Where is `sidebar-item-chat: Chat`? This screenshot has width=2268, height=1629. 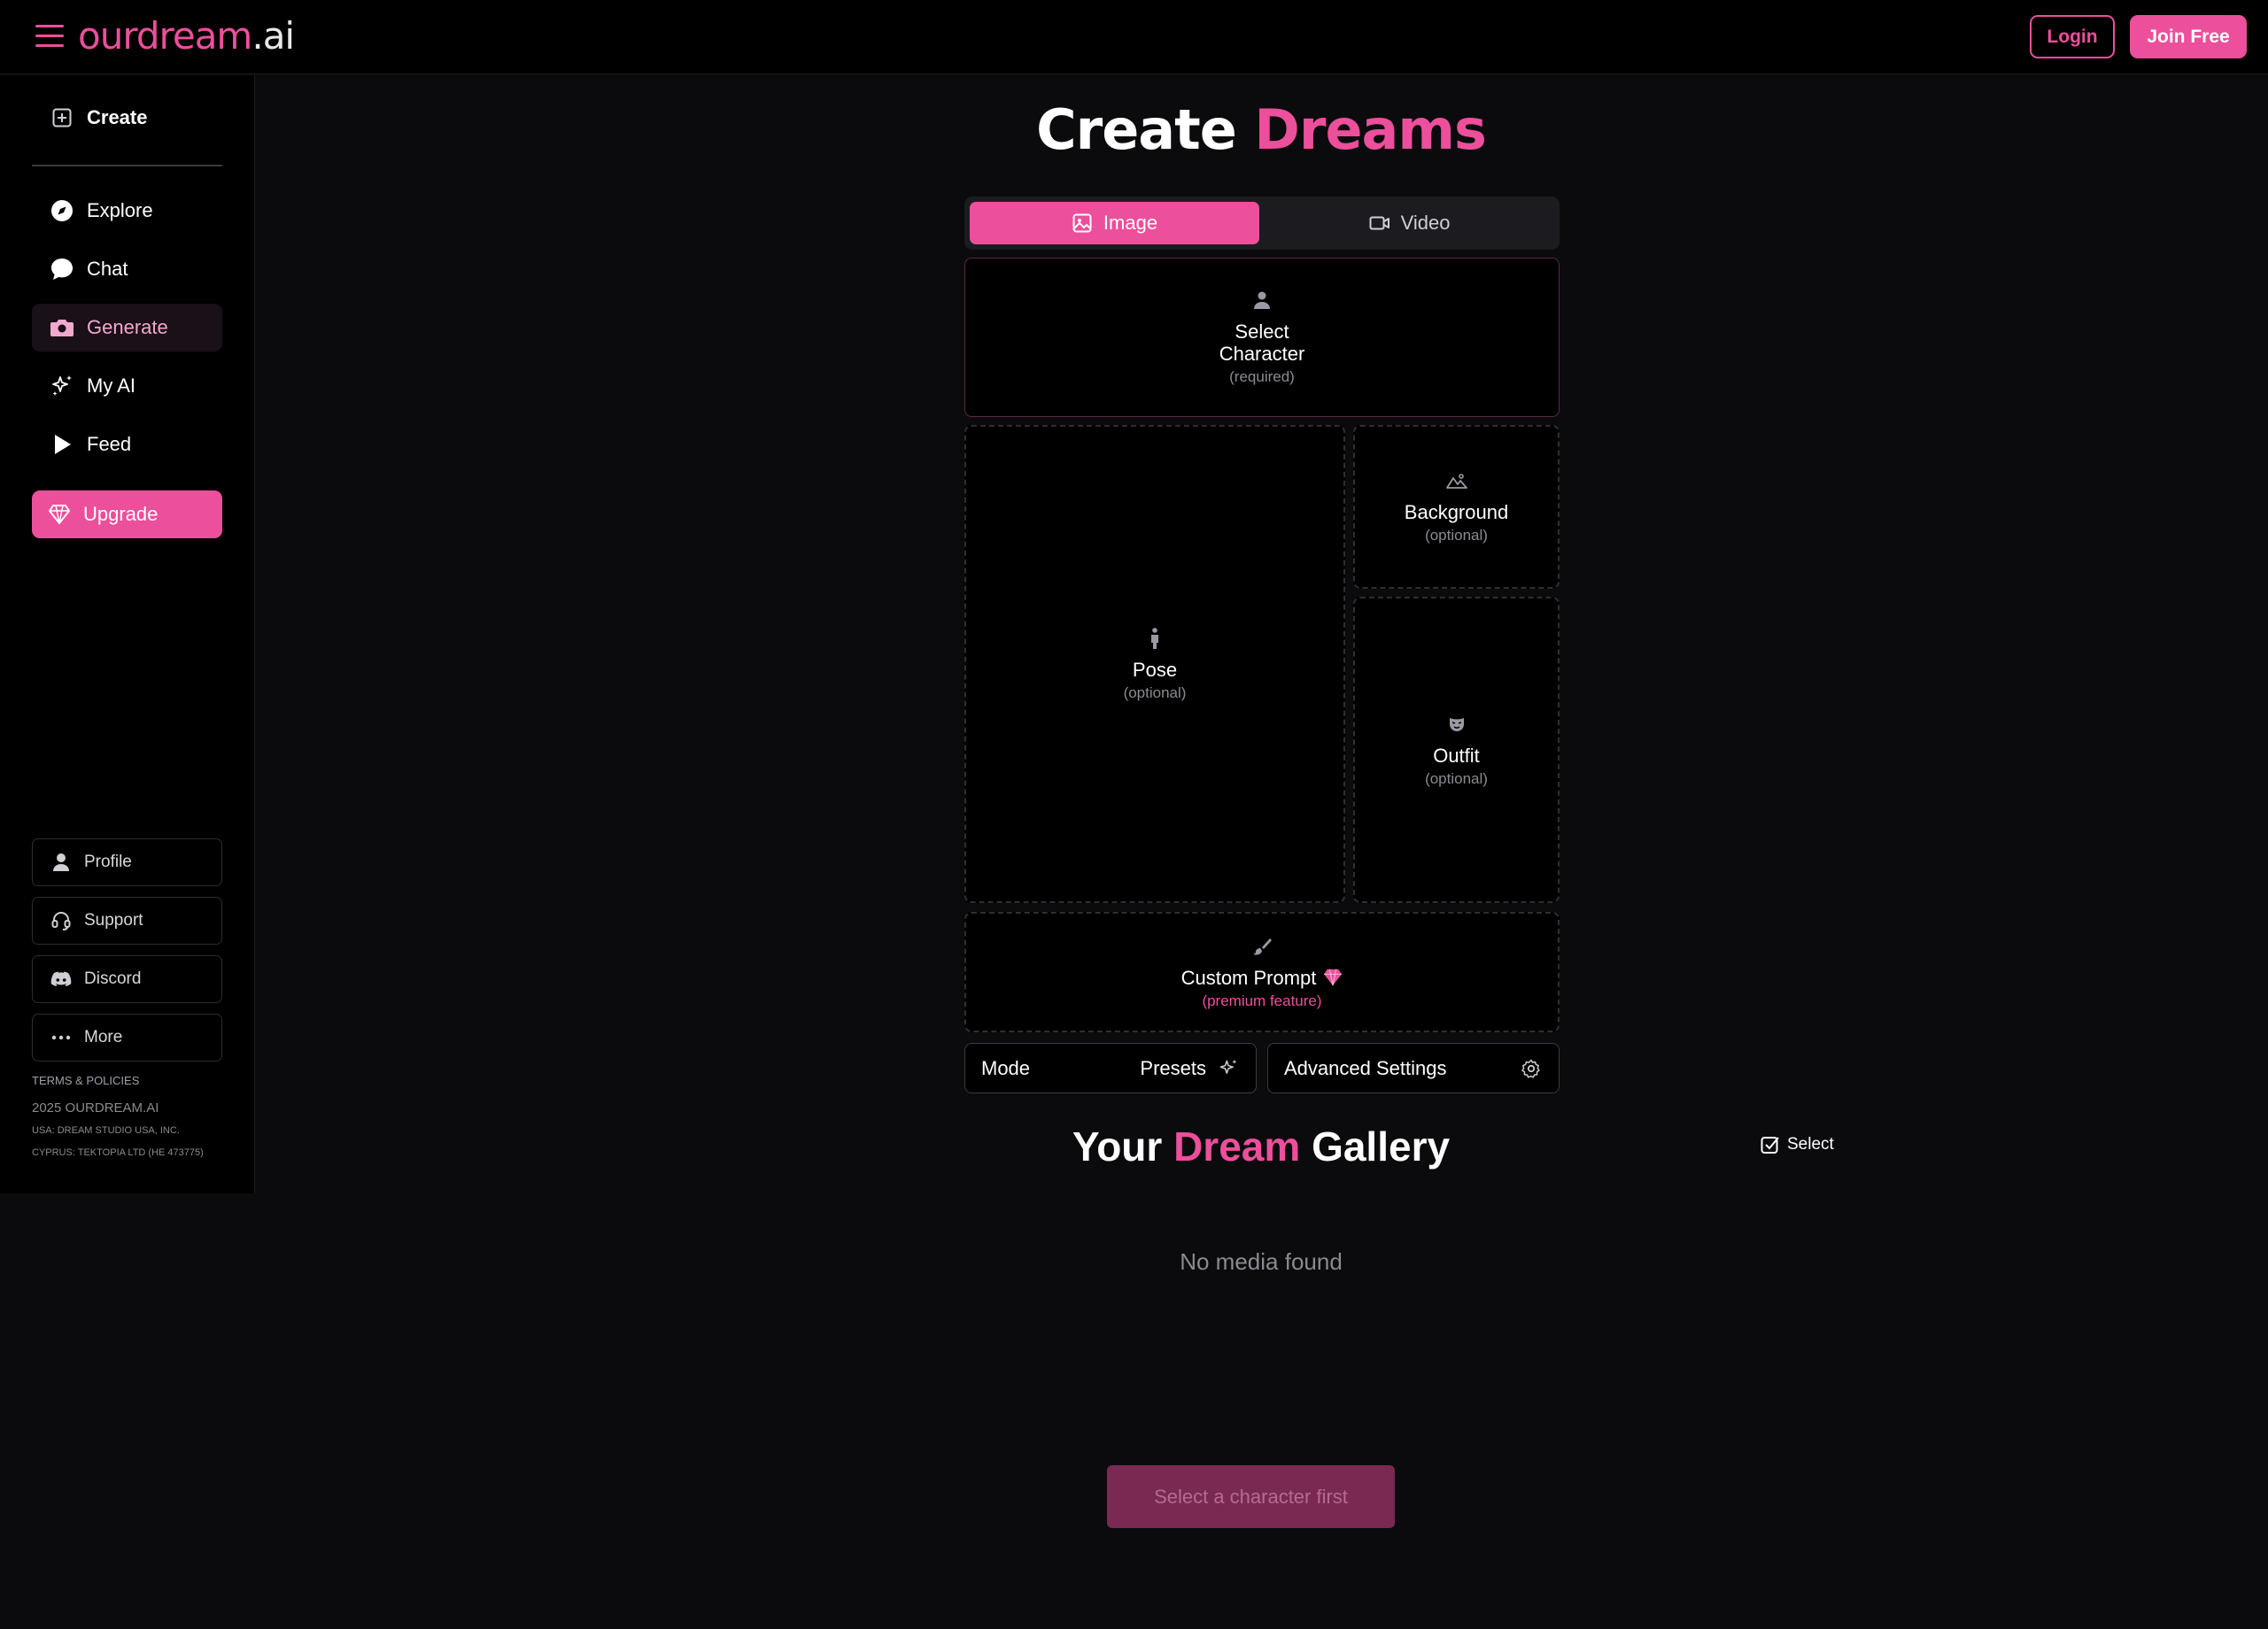 sidebar-item-chat: Chat is located at coordinates (127, 269).